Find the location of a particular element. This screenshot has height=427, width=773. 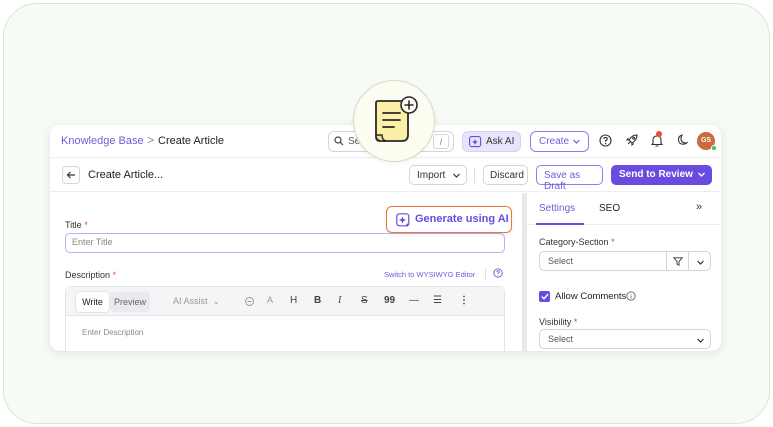

discard-label: Discard is located at coordinates (507, 175).